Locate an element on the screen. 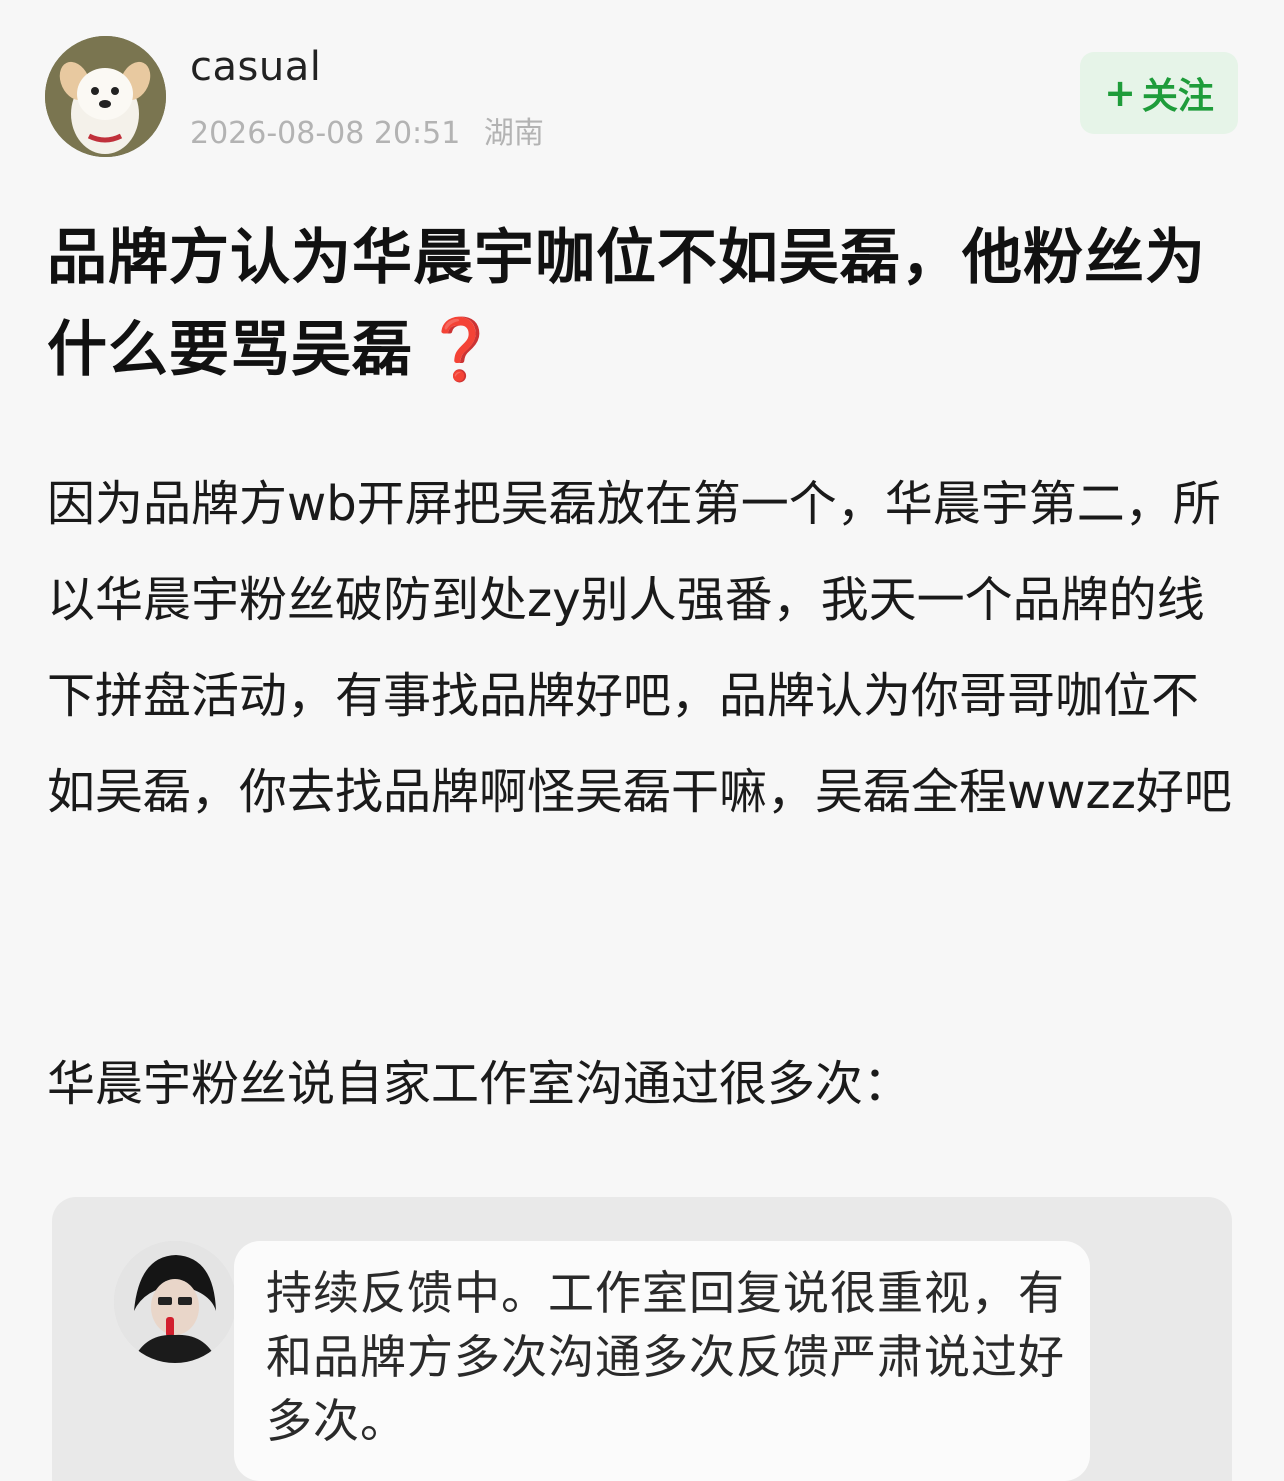 The height and width of the screenshot is (1481, 1284). post-body-paragraph-2: 华晨宇粉丝说自家工作室沟通过很多次： is located at coordinates (479, 1084).